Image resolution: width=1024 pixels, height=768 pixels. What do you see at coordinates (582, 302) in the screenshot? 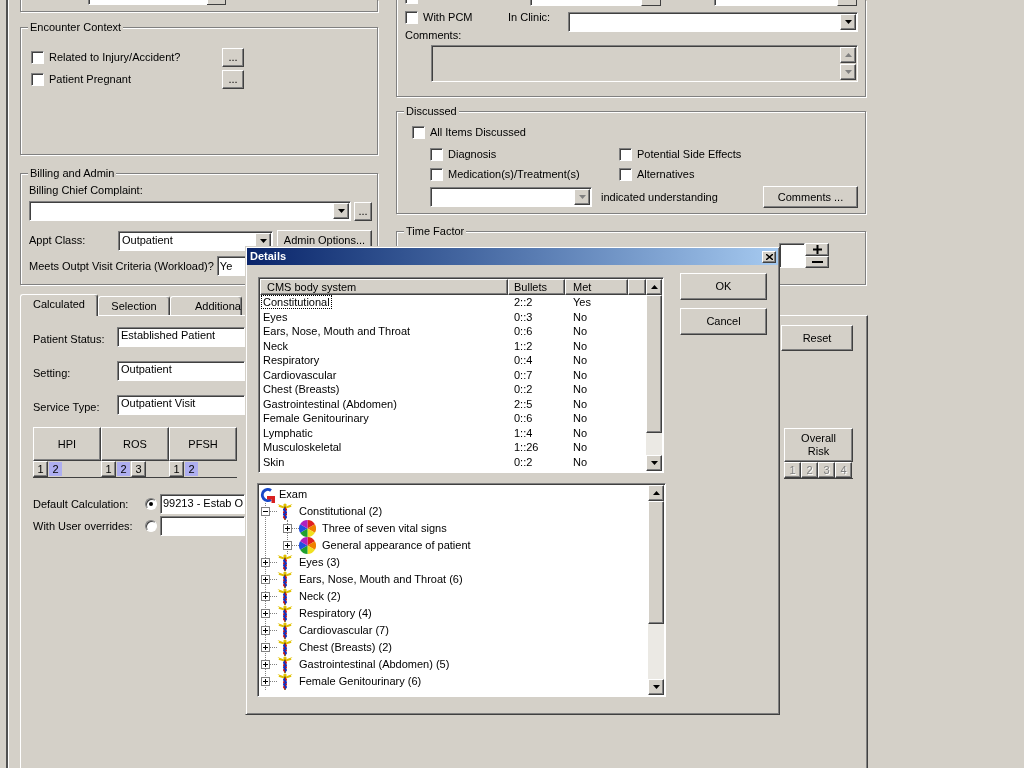
I see `met-status: Yes` at bounding box center [582, 302].